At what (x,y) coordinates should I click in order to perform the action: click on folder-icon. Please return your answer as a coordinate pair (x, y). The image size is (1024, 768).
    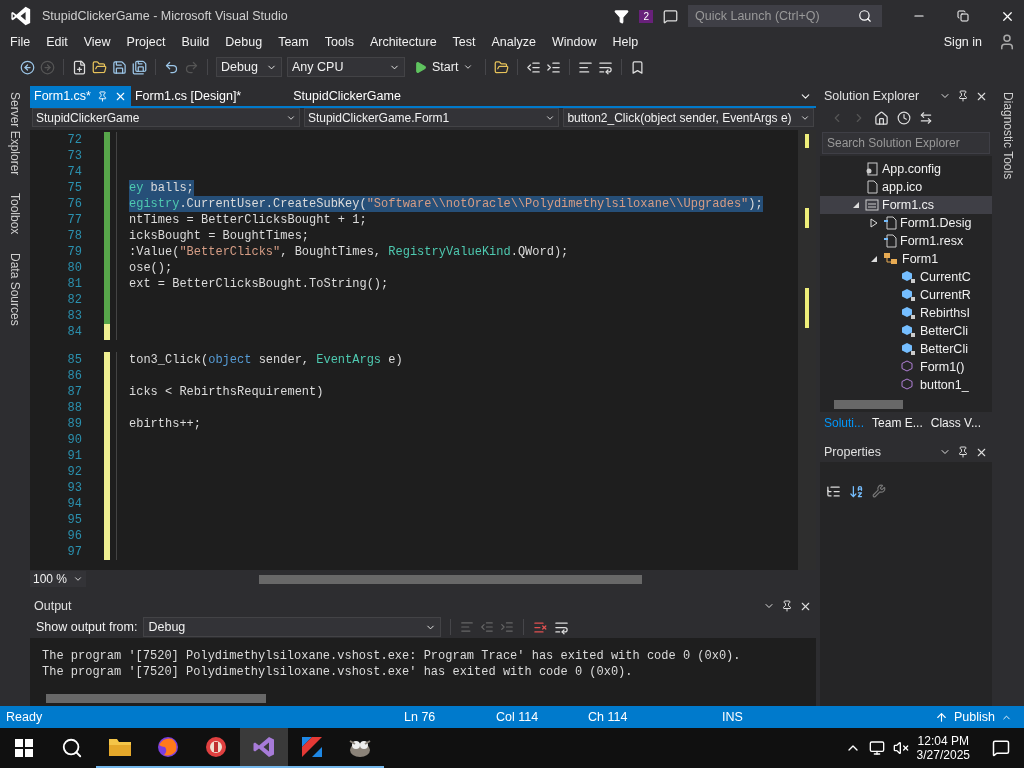
    Looking at the image, I should click on (502, 67).